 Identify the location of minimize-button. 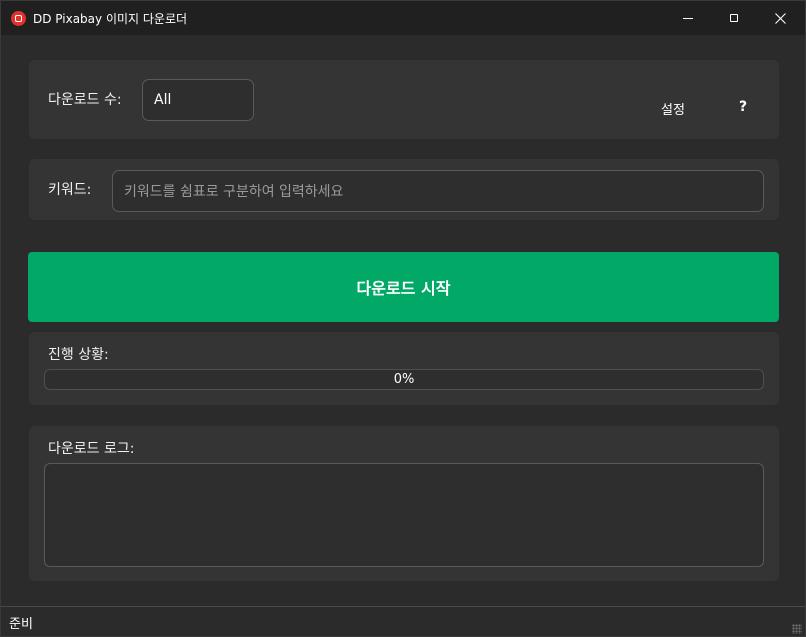
(688, 18).